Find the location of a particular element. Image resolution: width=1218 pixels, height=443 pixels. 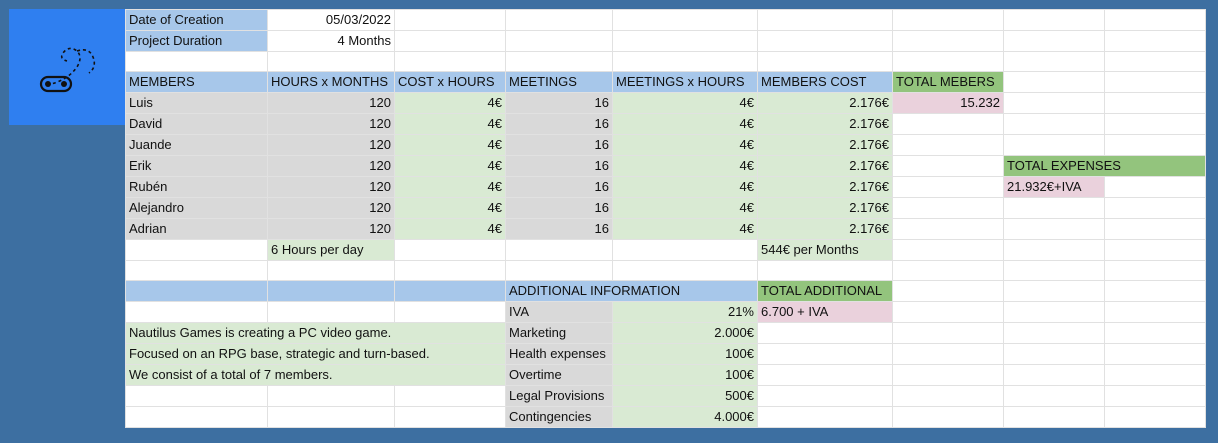

cell-blue-band is located at coordinates (196, 291).